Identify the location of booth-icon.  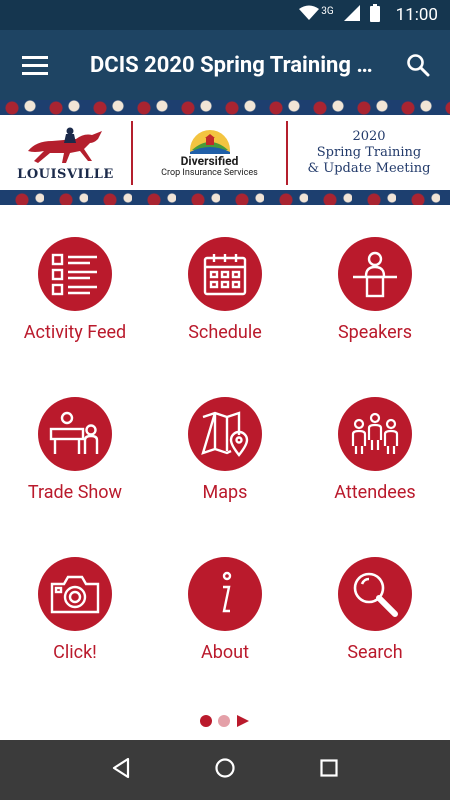
(75, 434).